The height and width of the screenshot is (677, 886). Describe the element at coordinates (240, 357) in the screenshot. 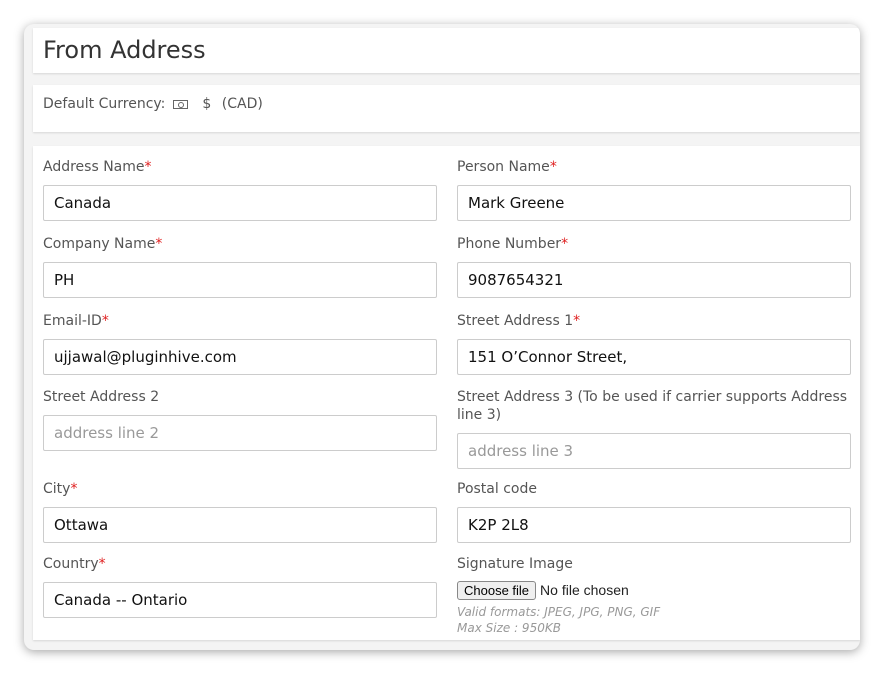

I see `email-input` at that location.